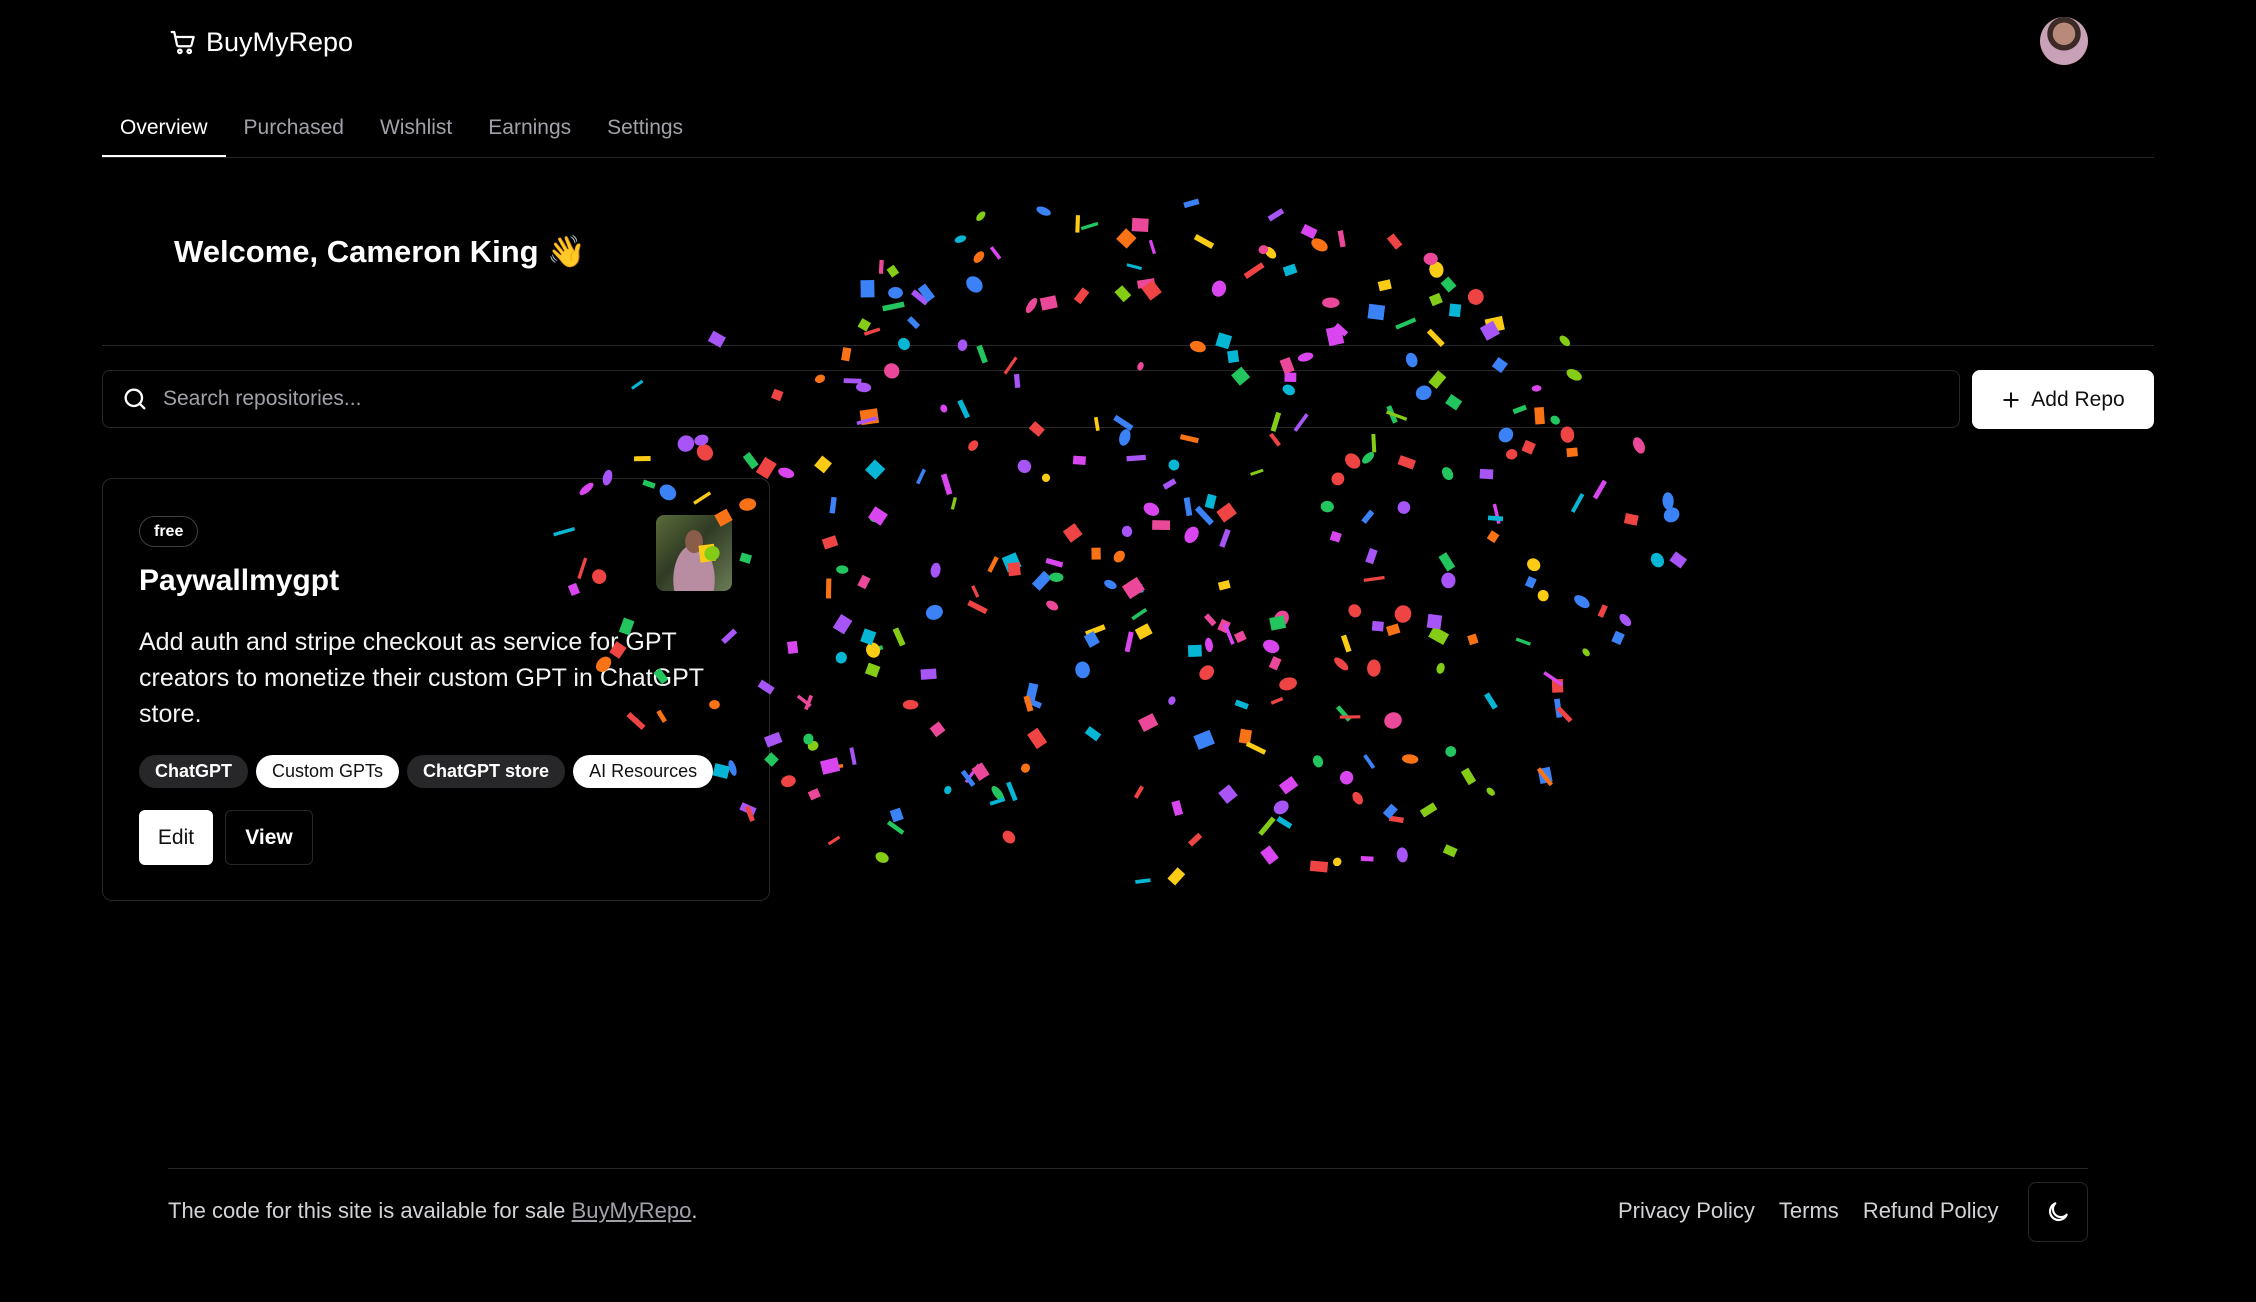 The image size is (2256, 1302). Describe the element at coordinates (1686, 1211) in the screenshot. I see `privacy-policy-link: Privacy Policy` at that location.